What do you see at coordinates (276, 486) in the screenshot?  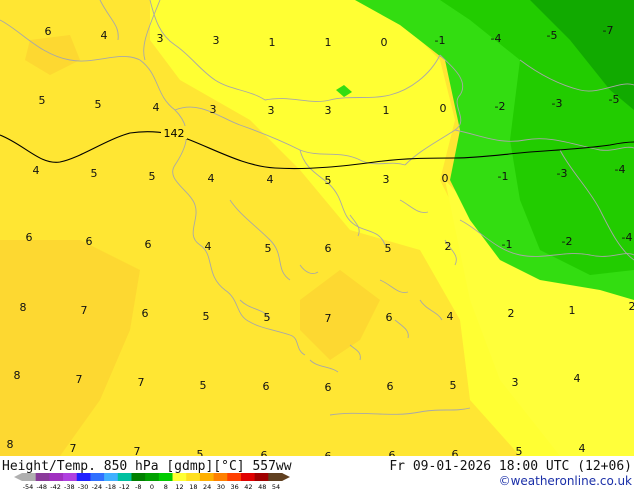 I see `legend-tick-label: 54` at bounding box center [276, 486].